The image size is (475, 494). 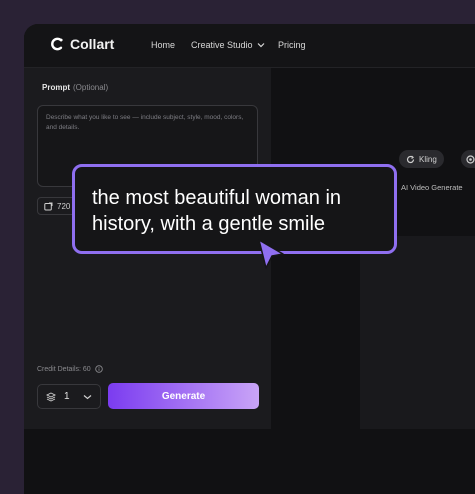 I want to click on bottom-area, so click(x=249, y=461).